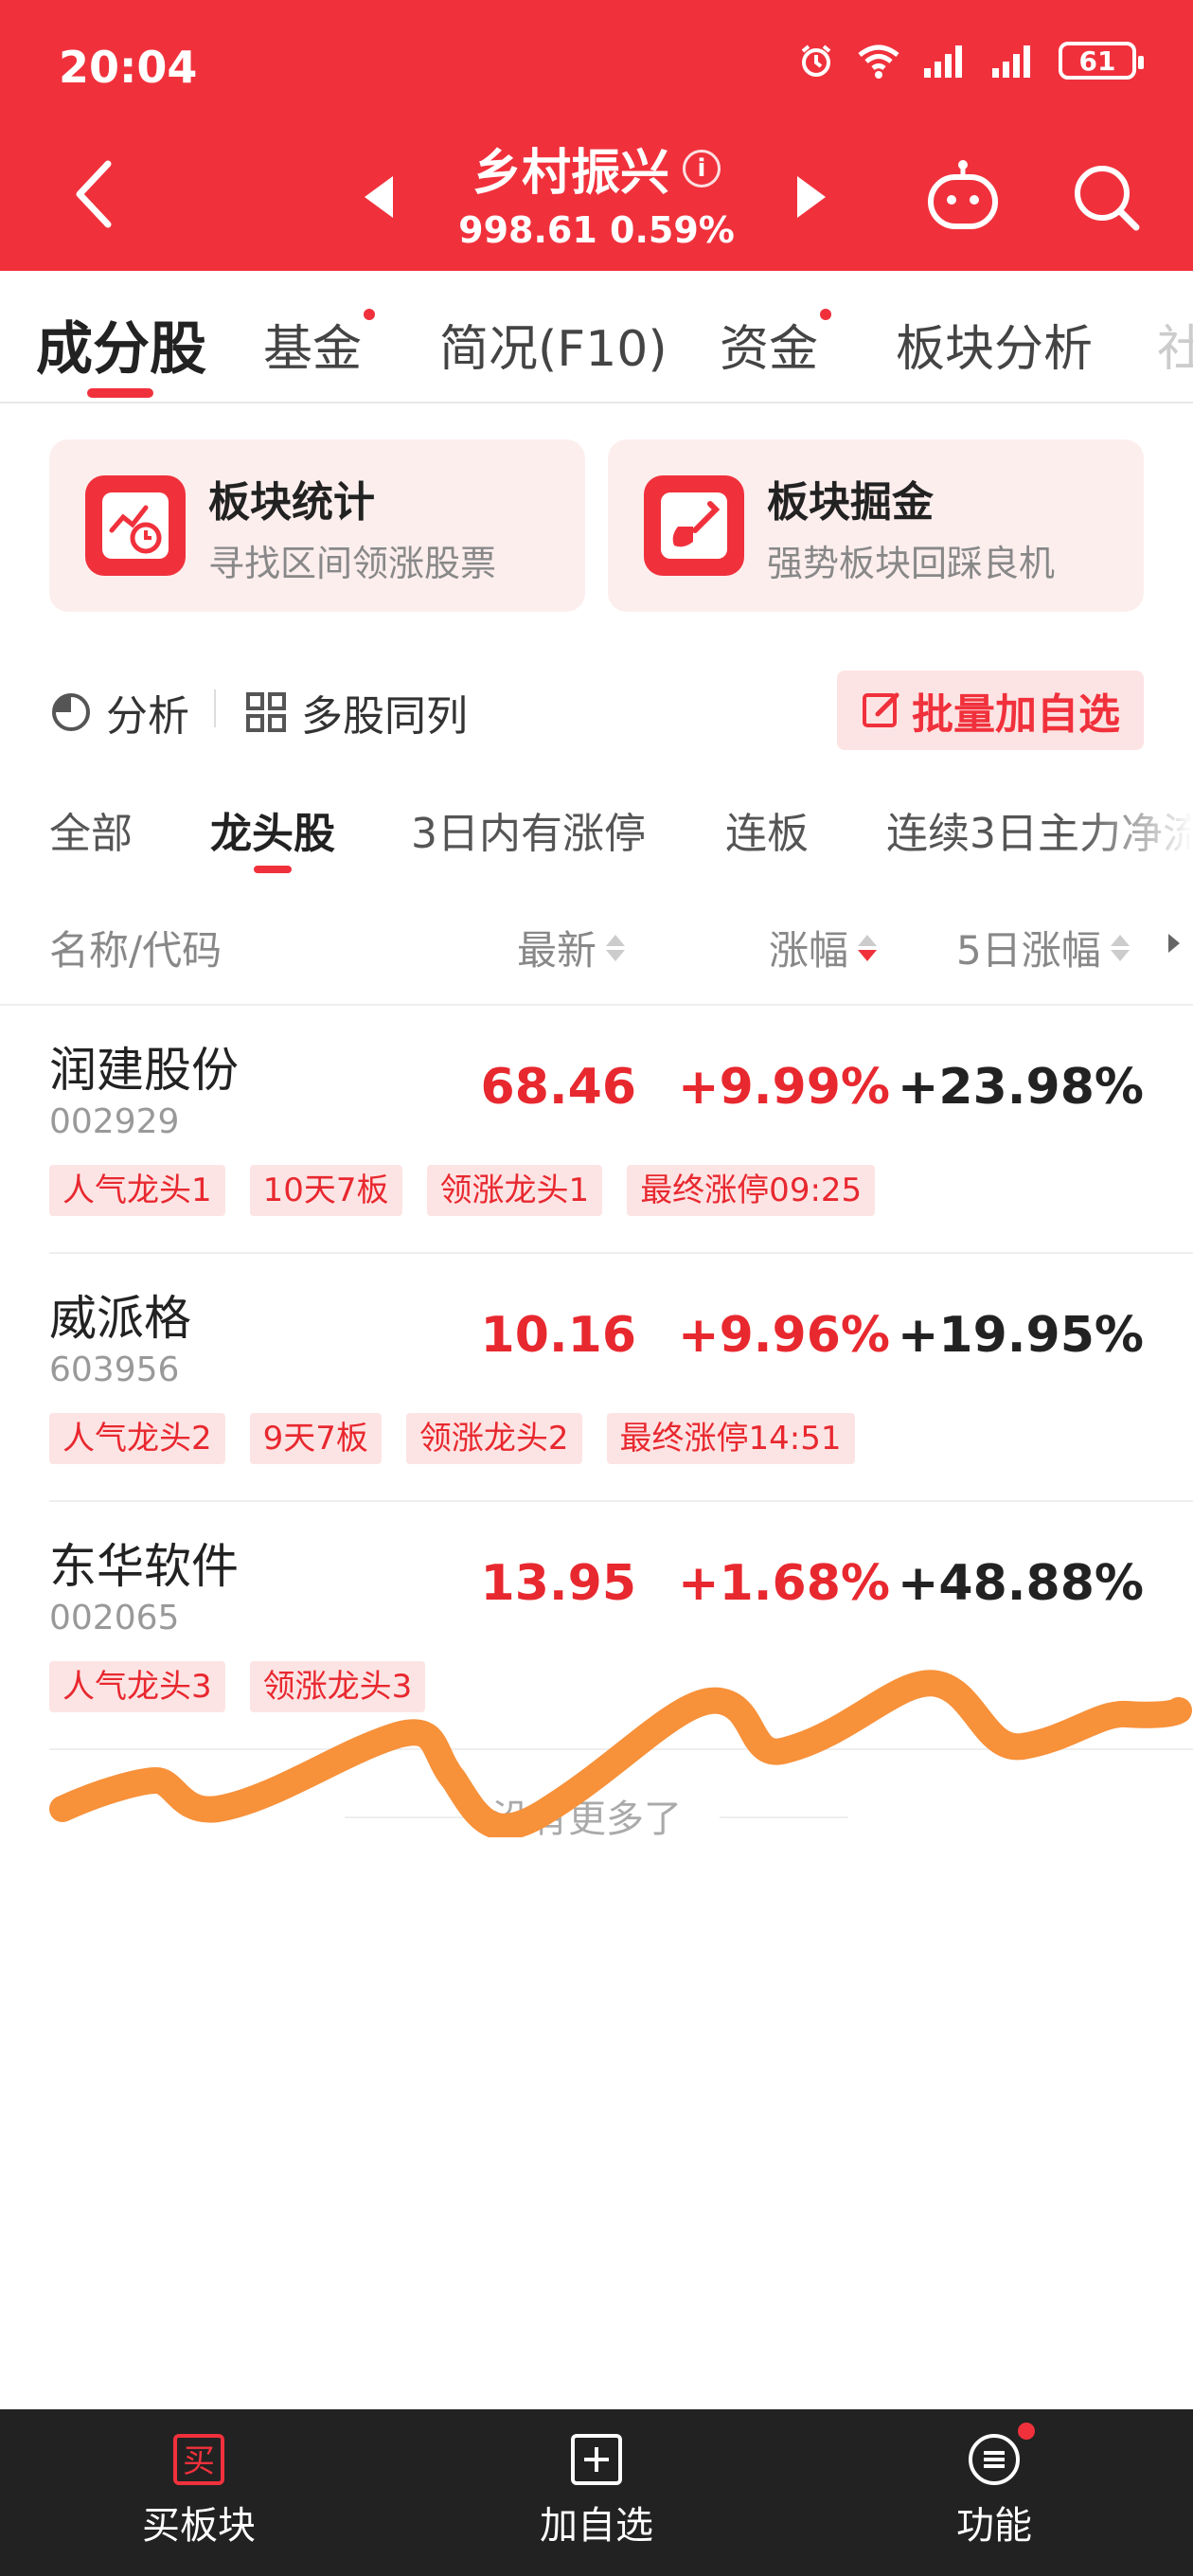 This screenshot has width=1193, height=2576. I want to click on column-label: 最新, so click(557, 950).